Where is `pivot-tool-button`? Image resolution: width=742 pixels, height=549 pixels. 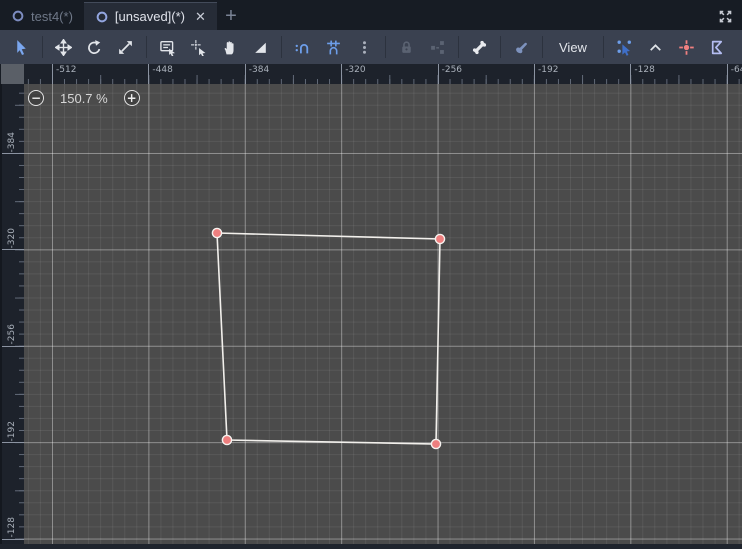
pivot-tool-button is located at coordinates (198, 47).